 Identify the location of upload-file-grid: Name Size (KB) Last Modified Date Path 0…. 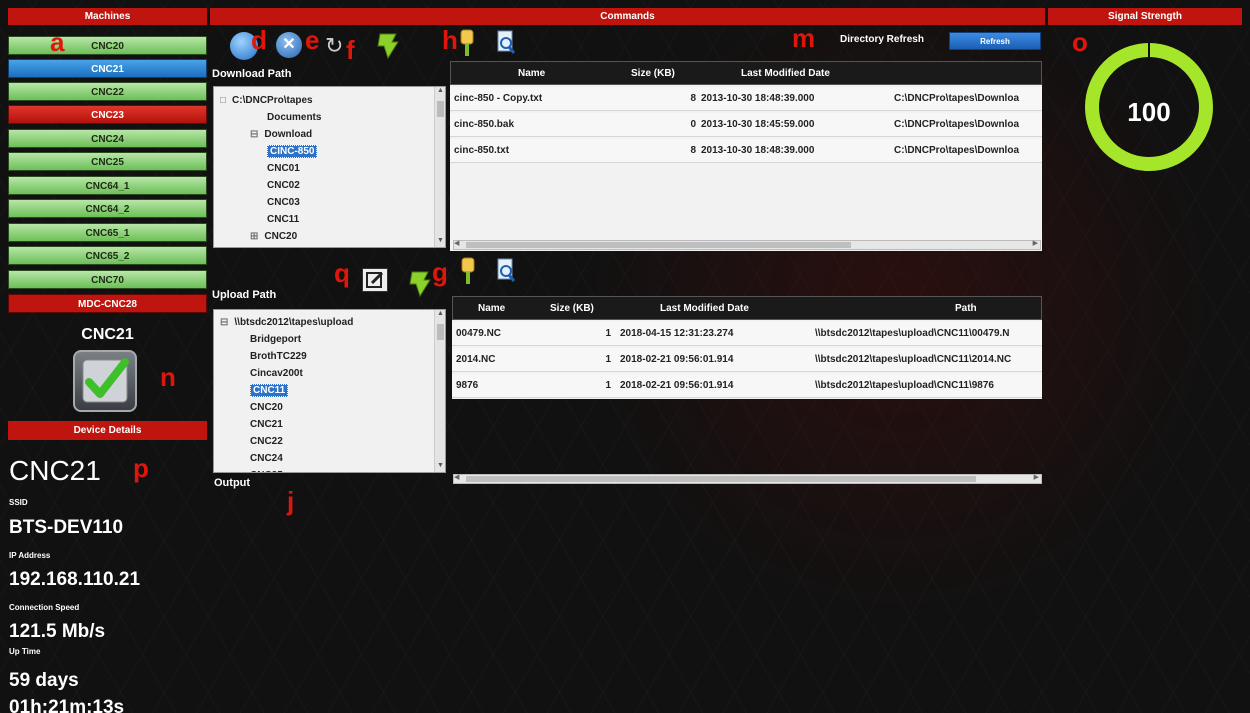
(747, 347).